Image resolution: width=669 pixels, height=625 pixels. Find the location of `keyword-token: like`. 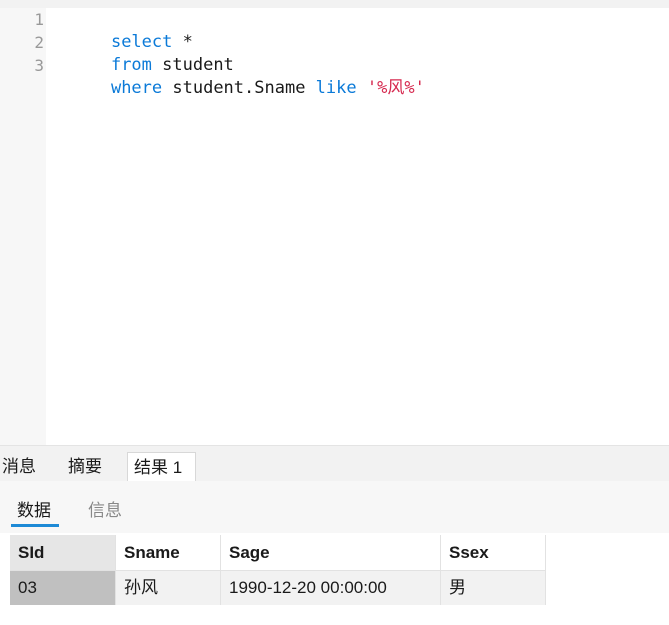

keyword-token: like is located at coordinates (336, 88).